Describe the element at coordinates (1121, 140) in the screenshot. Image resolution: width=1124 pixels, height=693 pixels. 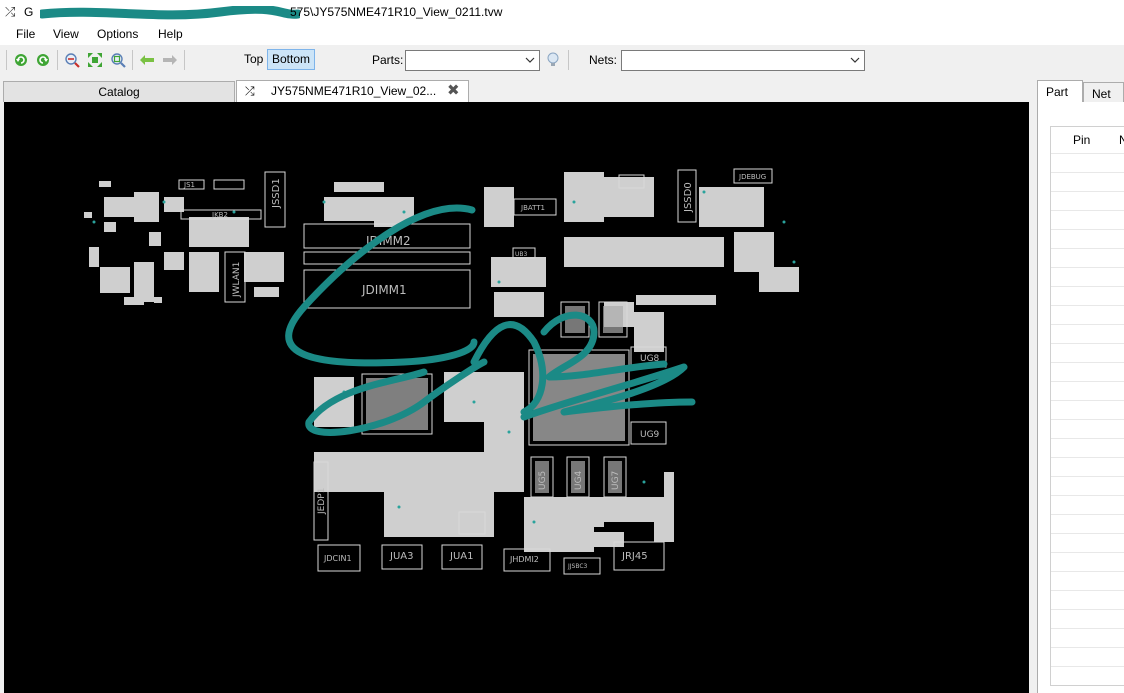
I see `column-header-net: N` at that location.